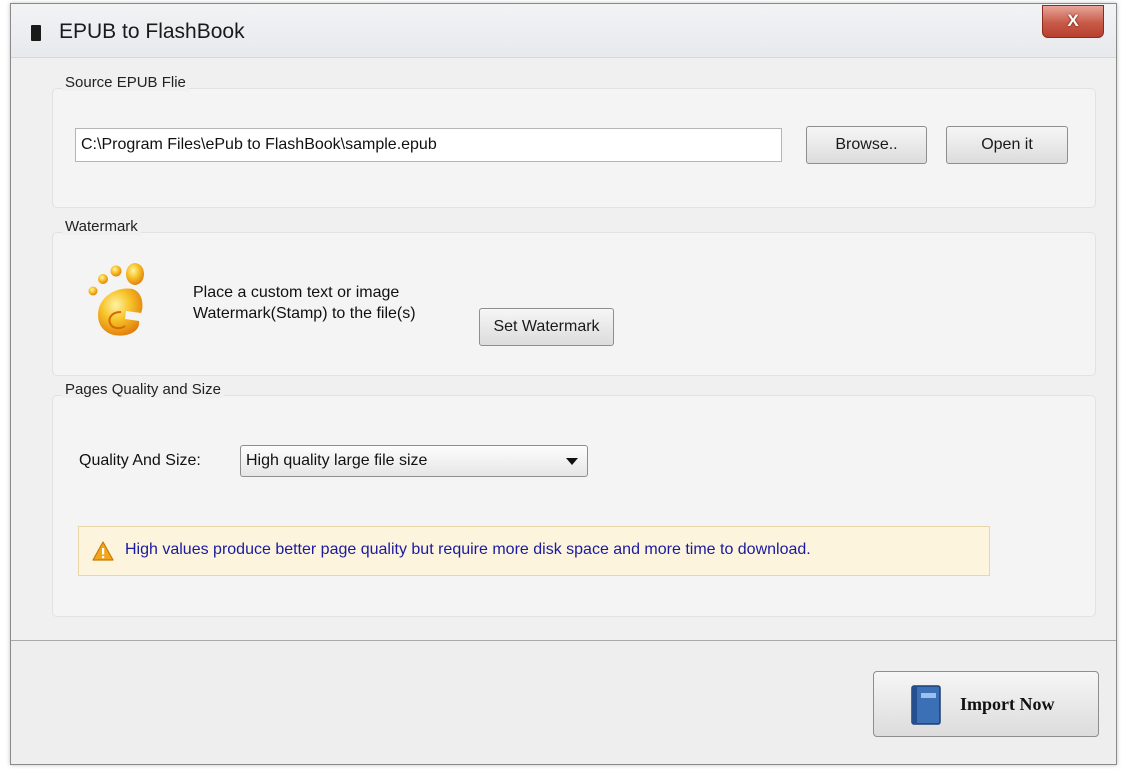  I want to click on quality-select: High quality large file size, so click(414, 461).